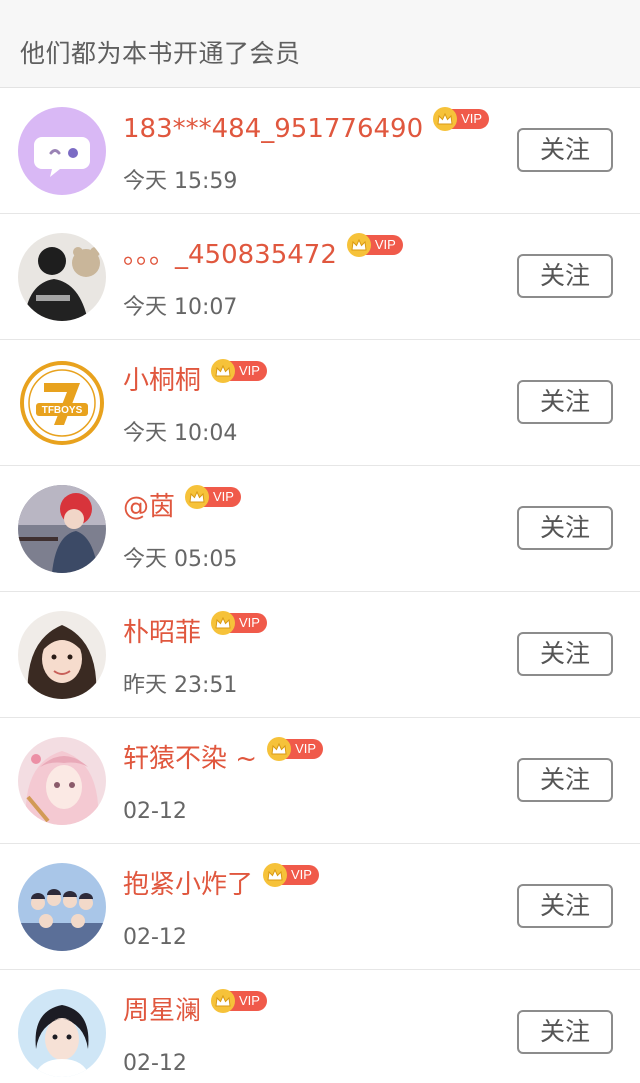 This screenshot has height=1083, width=640. Describe the element at coordinates (149, 507) in the screenshot. I see `member-name: @茵` at that location.